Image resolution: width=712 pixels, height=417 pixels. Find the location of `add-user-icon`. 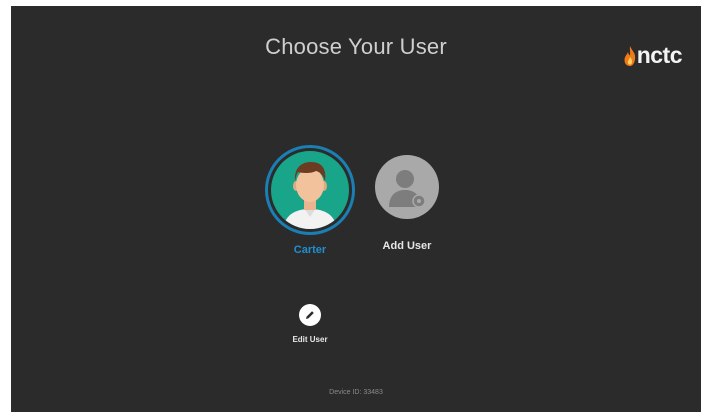

add-user-icon is located at coordinates (407, 189).